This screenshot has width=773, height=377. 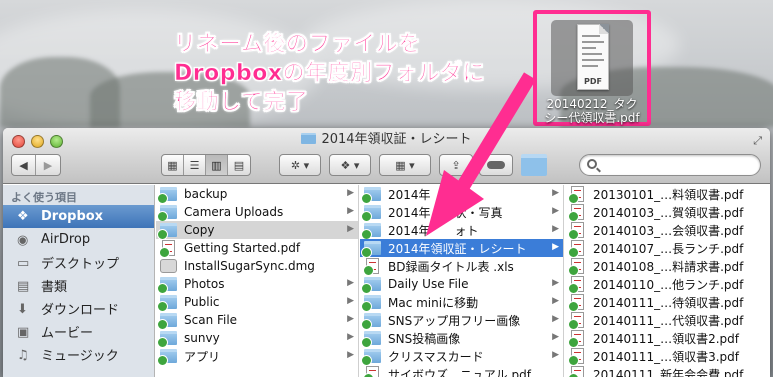 I want to click on share-icon: ⇪, so click(x=456, y=165).